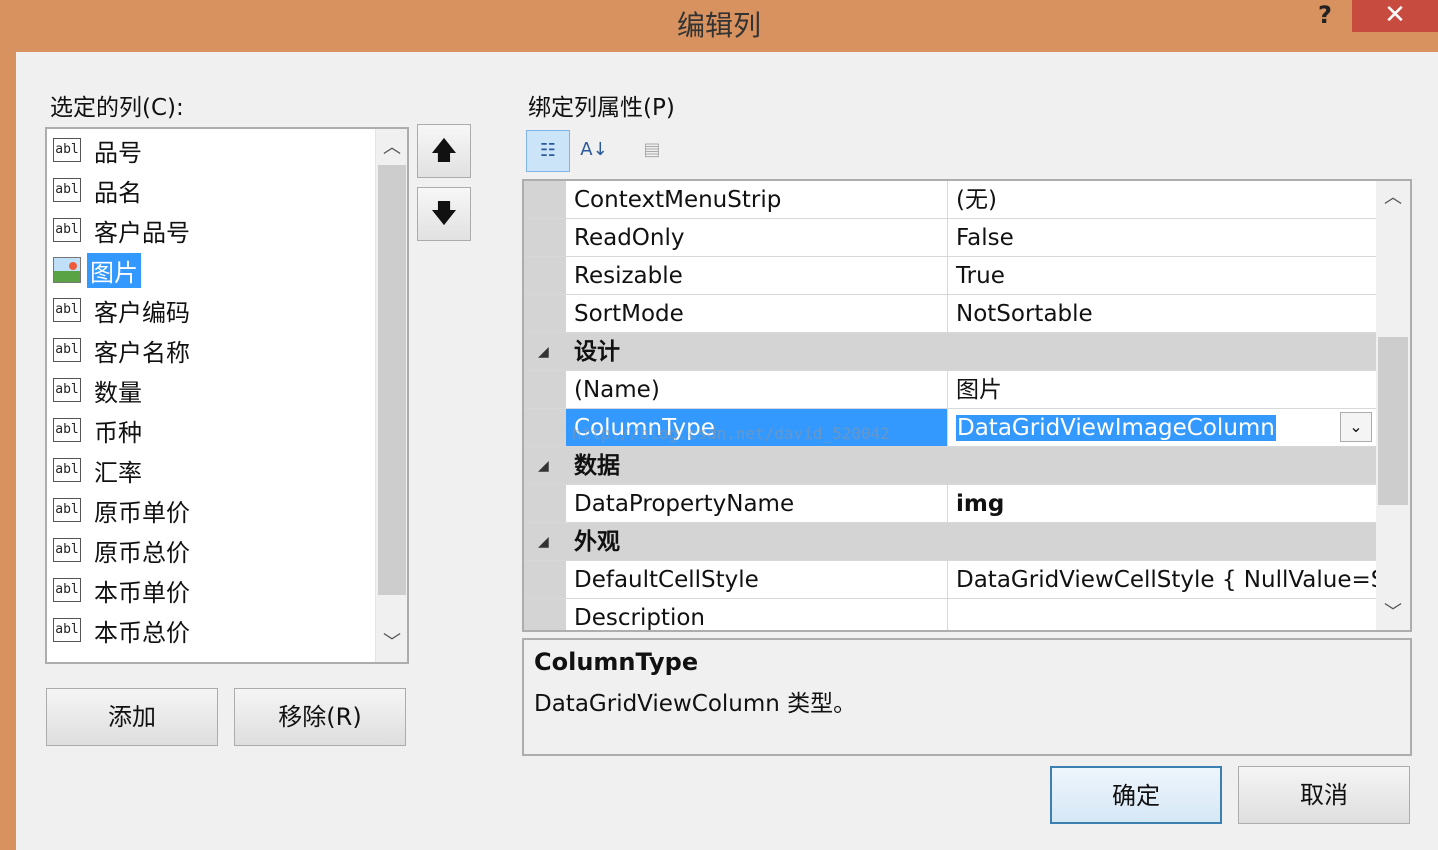 This screenshot has height=850, width=1438. What do you see at coordinates (1324, 795) in the screenshot?
I see `cancel-button: 取消` at bounding box center [1324, 795].